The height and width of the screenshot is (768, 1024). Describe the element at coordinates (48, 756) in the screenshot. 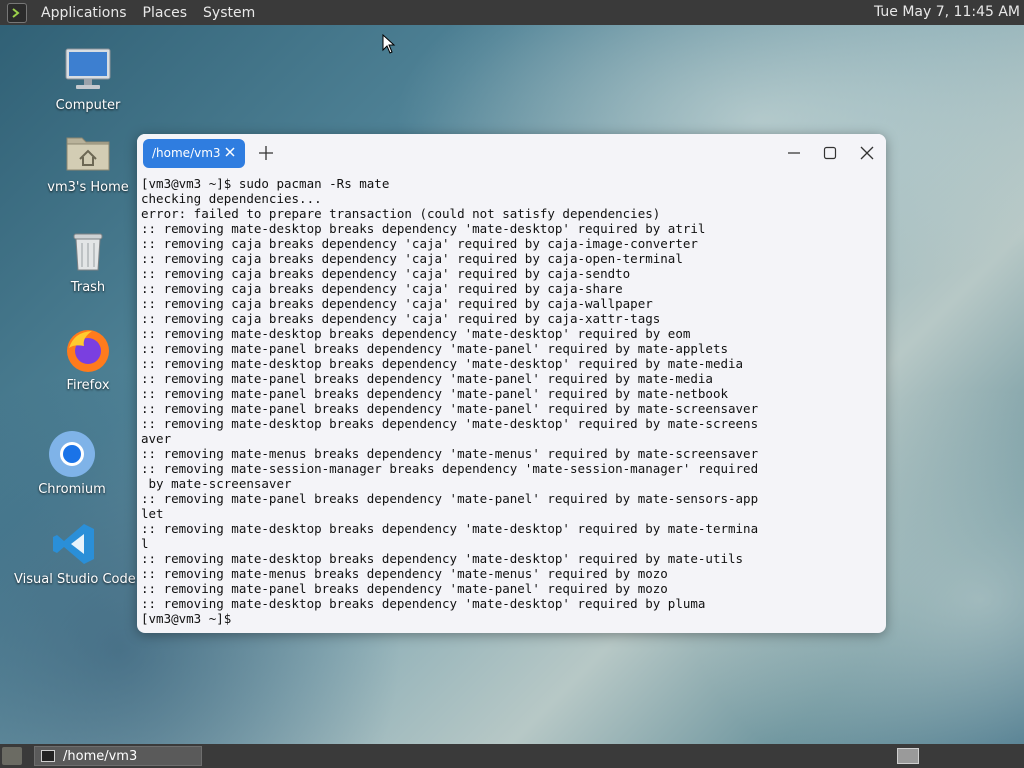

I see `terminal-icon` at that location.